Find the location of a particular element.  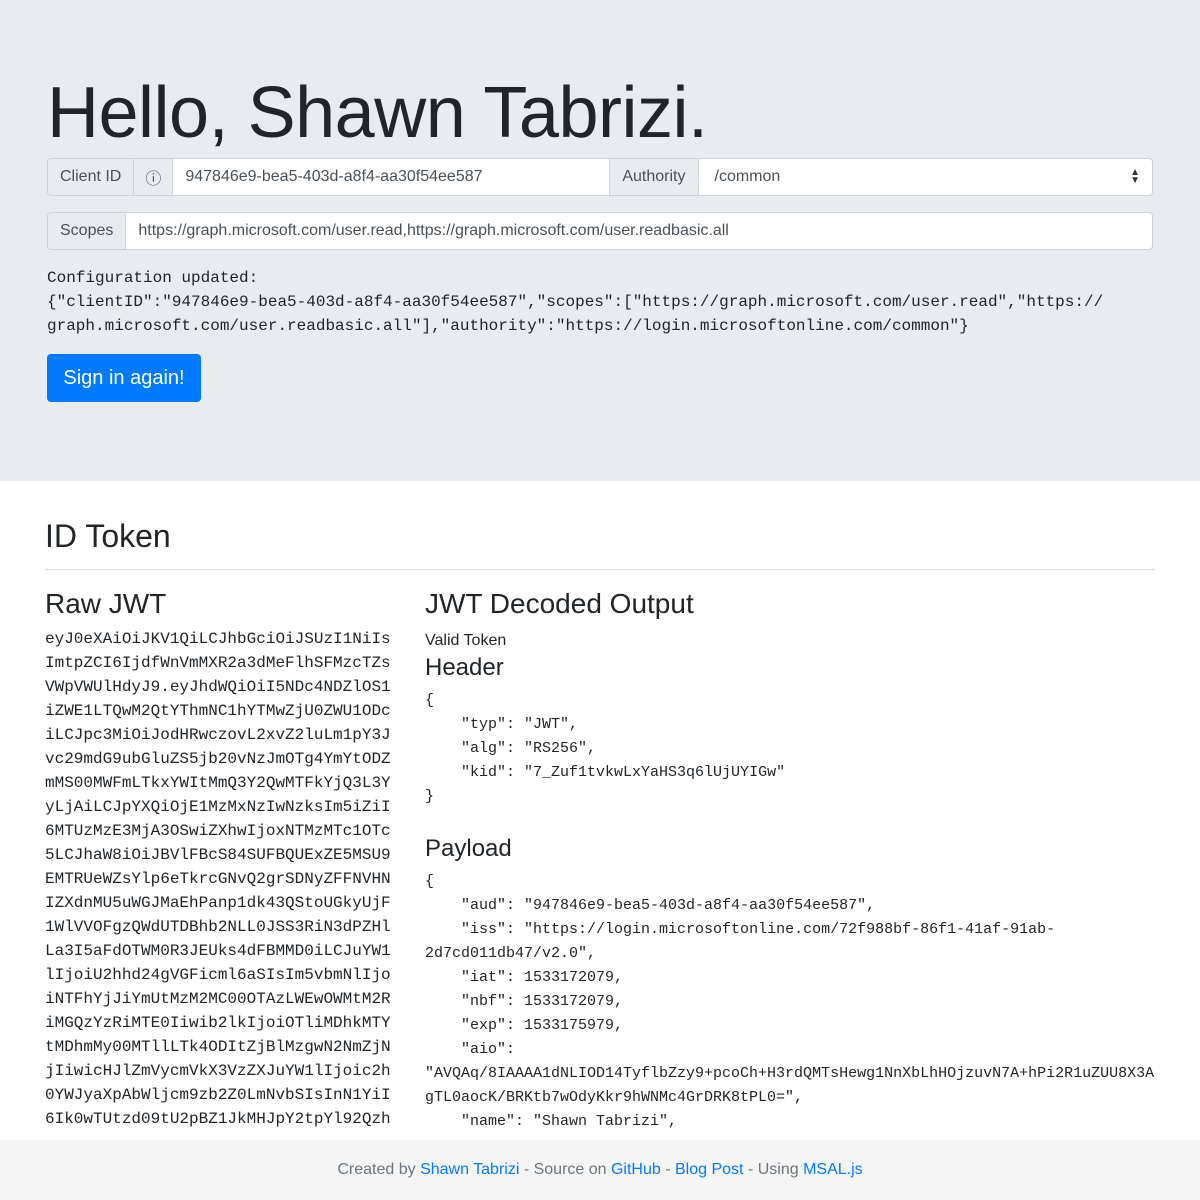

msal-link: MSAL.js is located at coordinates (833, 1170).